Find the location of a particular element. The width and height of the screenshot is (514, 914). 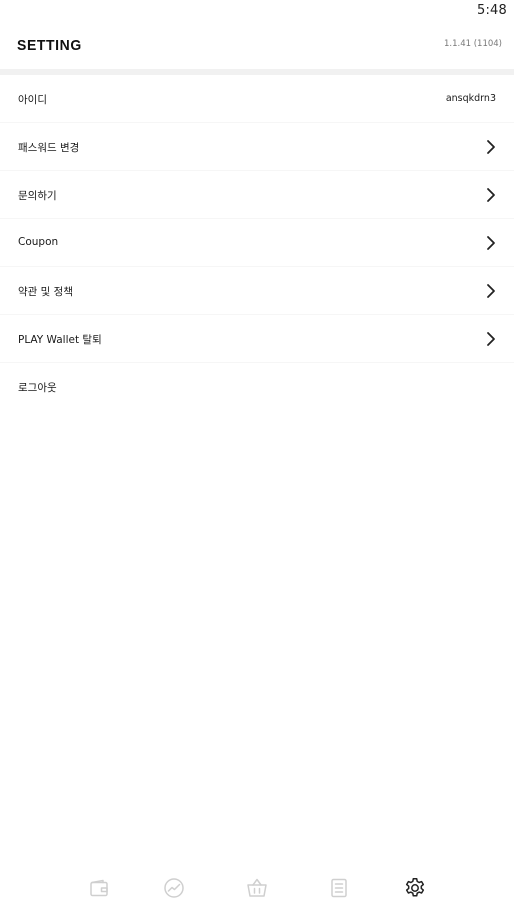

page-title: SETTING is located at coordinates (49, 45).